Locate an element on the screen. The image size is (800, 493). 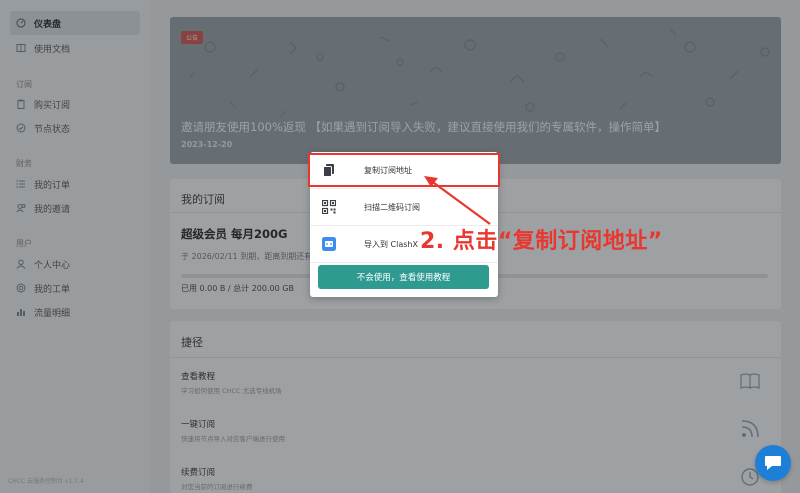
help-tutorial-button: 不会使用，查看使用教程 is located at coordinates (403, 277).